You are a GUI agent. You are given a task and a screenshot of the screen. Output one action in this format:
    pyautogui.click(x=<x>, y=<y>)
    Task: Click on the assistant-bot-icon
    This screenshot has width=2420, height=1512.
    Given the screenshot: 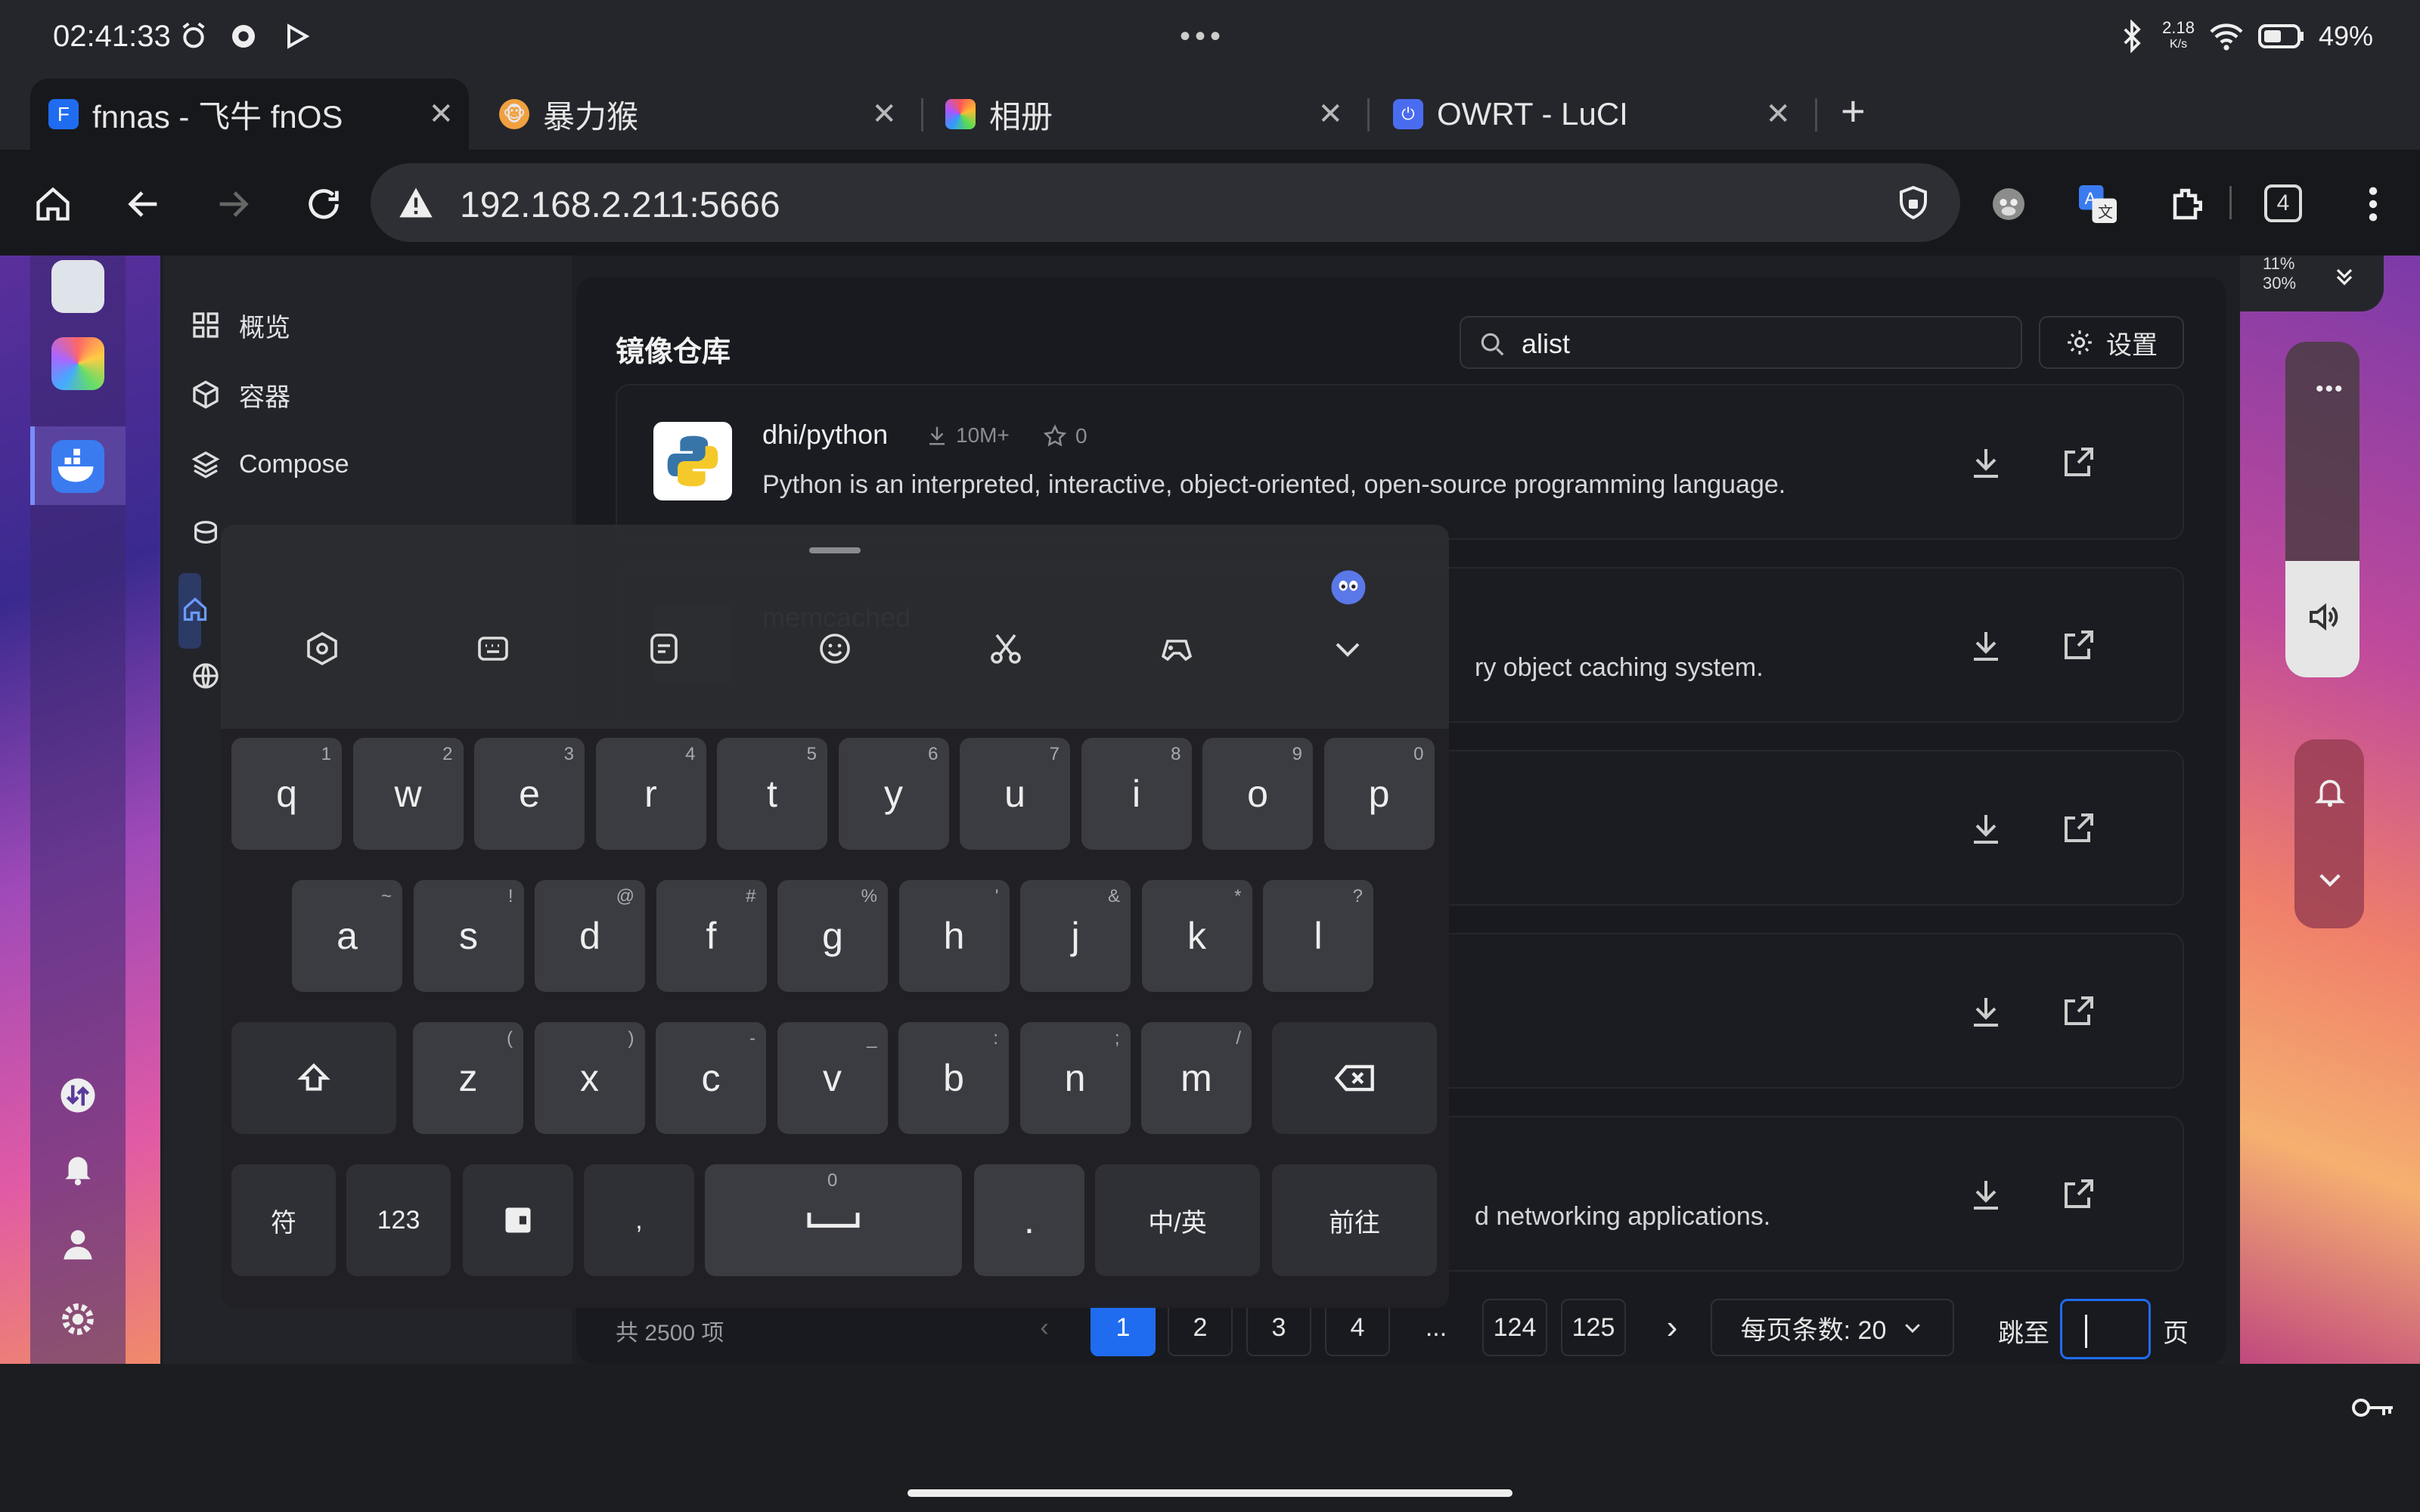 What is the action you would take?
    pyautogui.click(x=1348, y=587)
    